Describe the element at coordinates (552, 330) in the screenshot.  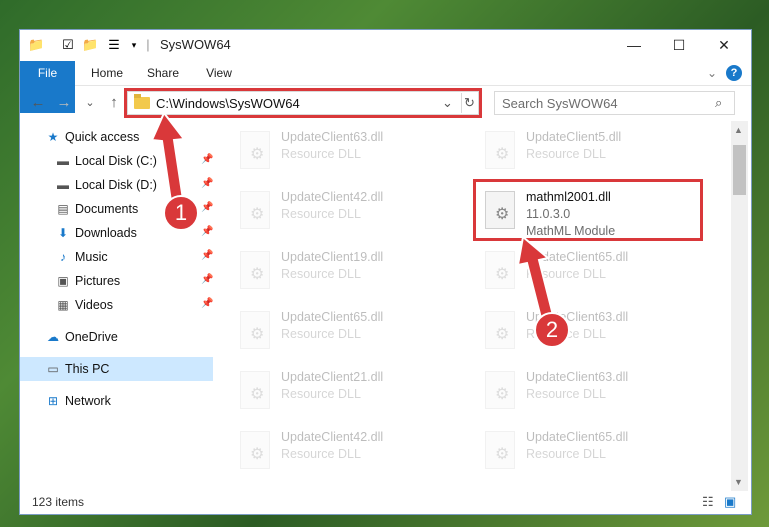
I see `step-badge-2: 2` at that location.